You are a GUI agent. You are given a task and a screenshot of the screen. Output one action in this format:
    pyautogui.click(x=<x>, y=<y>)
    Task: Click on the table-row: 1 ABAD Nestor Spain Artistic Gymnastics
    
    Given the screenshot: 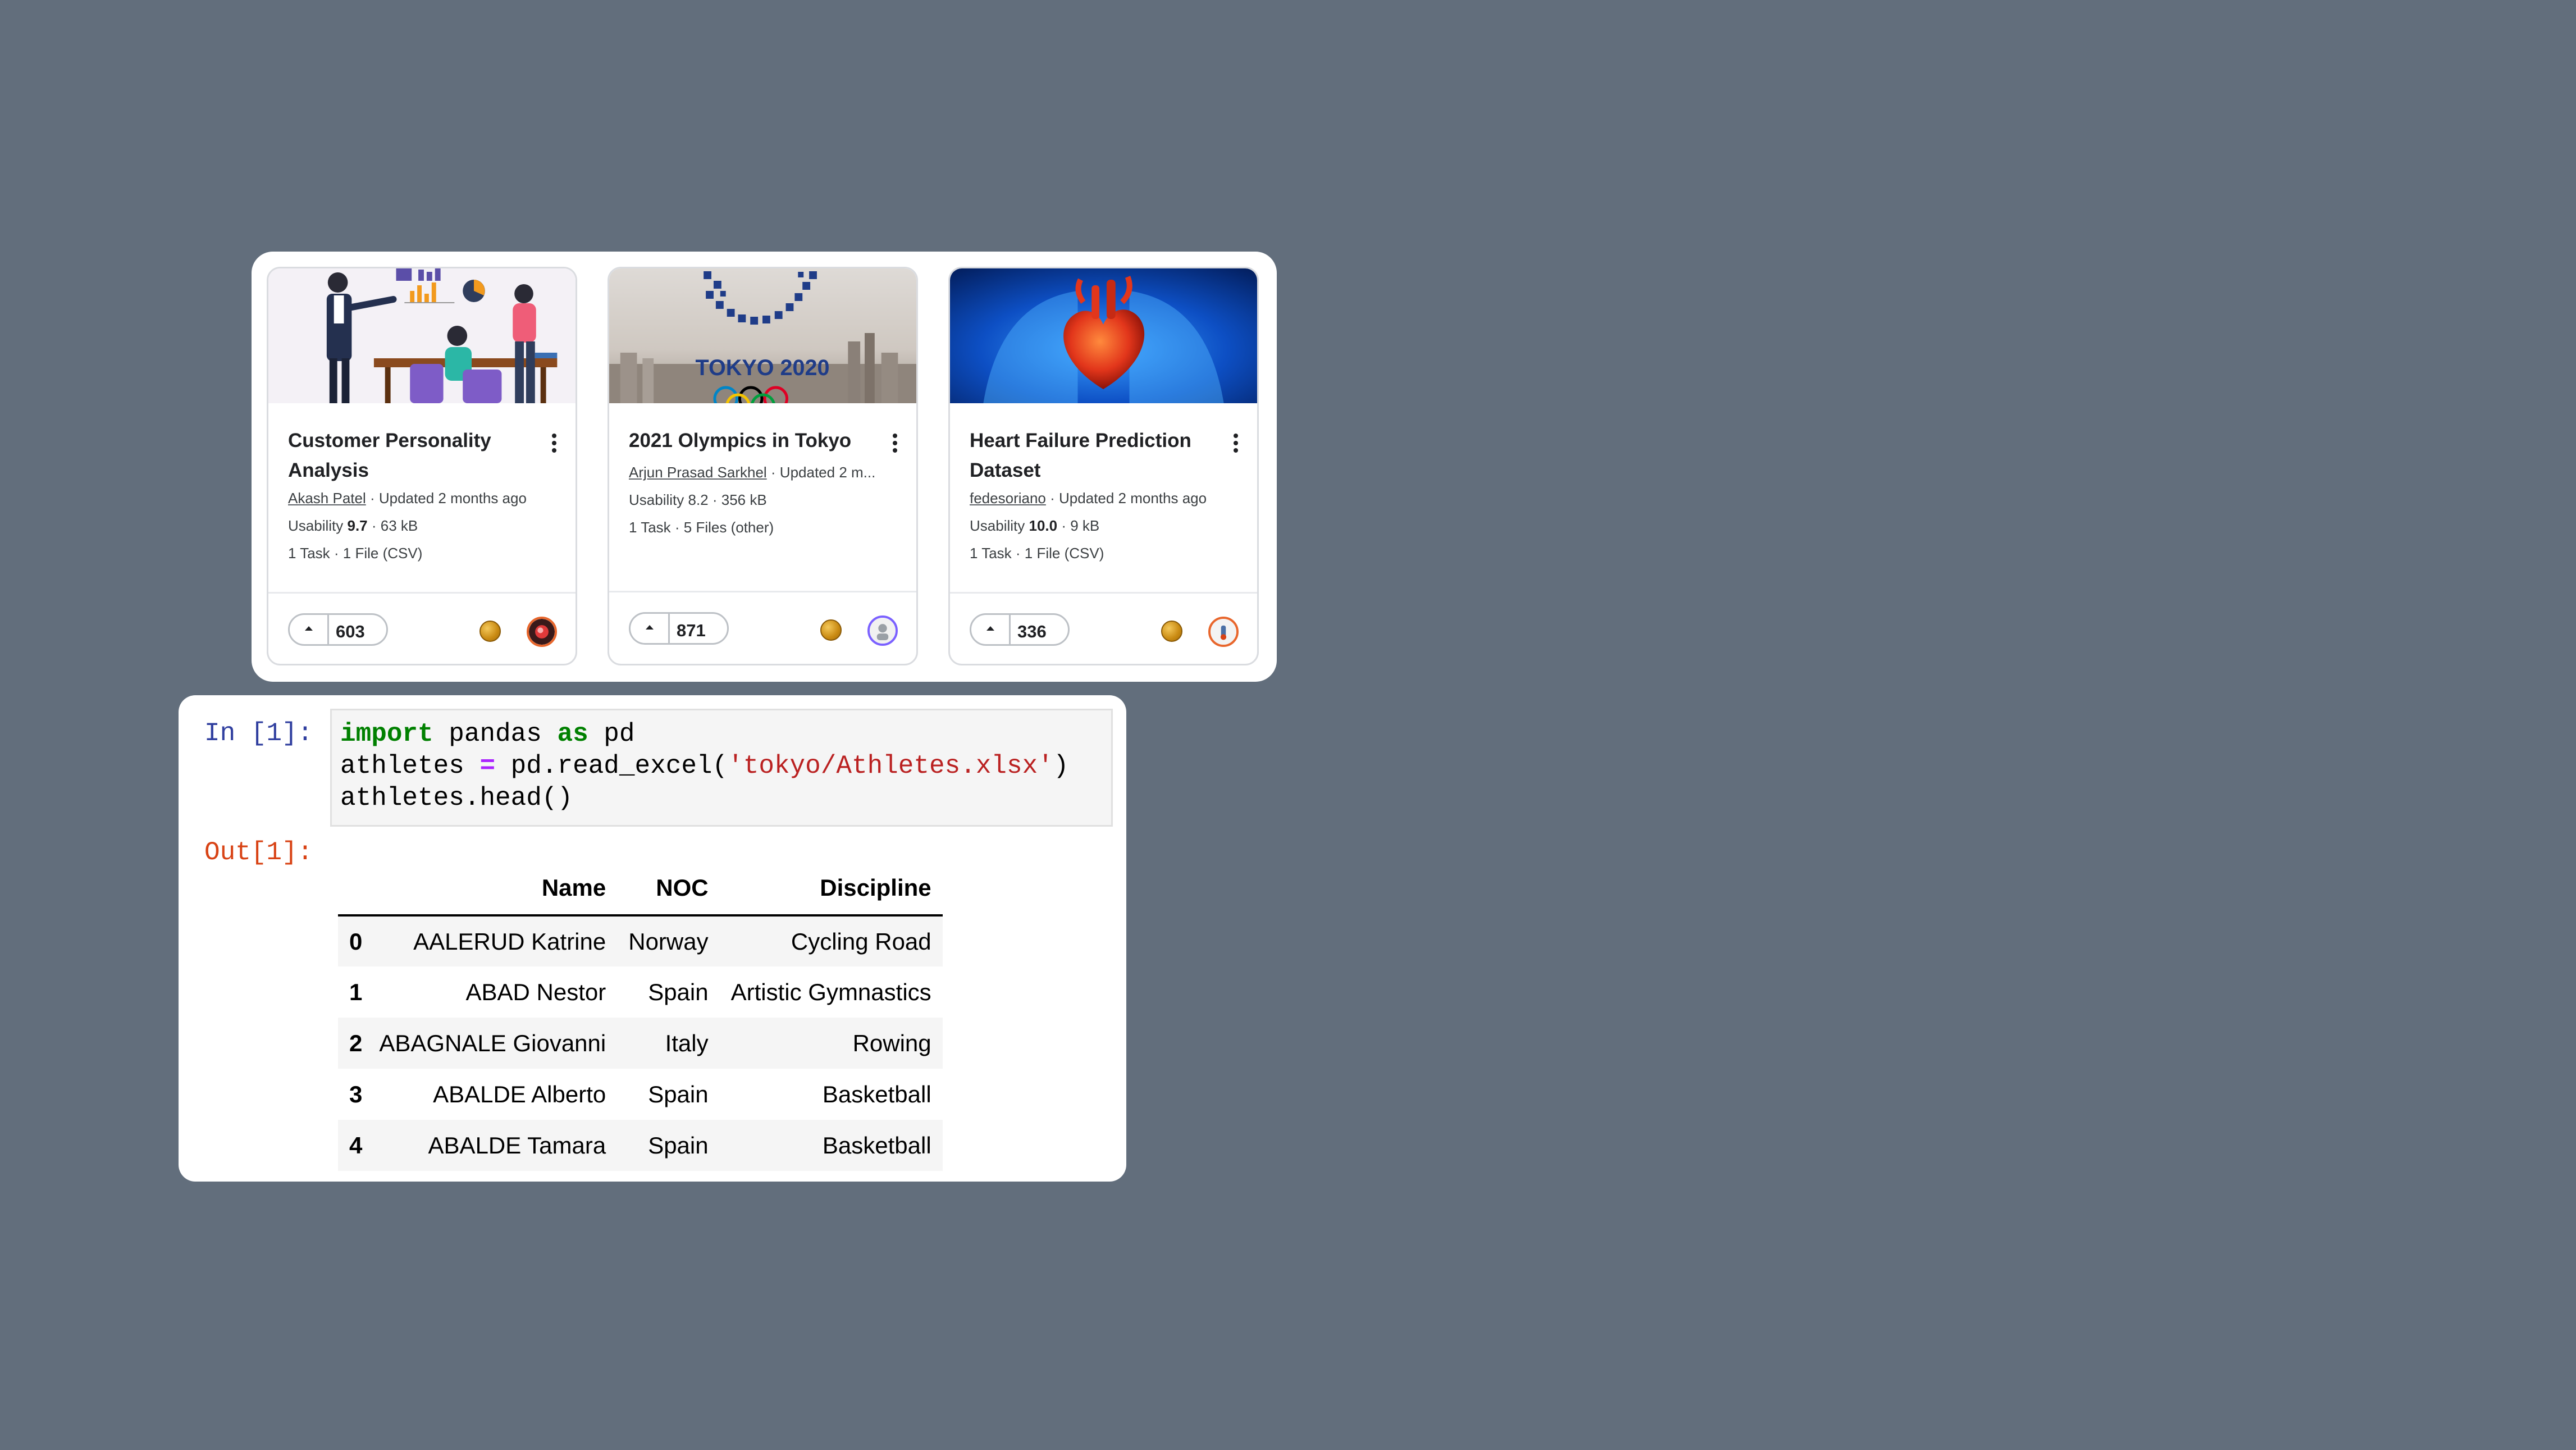 What is the action you would take?
    pyautogui.click(x=640, y=992)
    